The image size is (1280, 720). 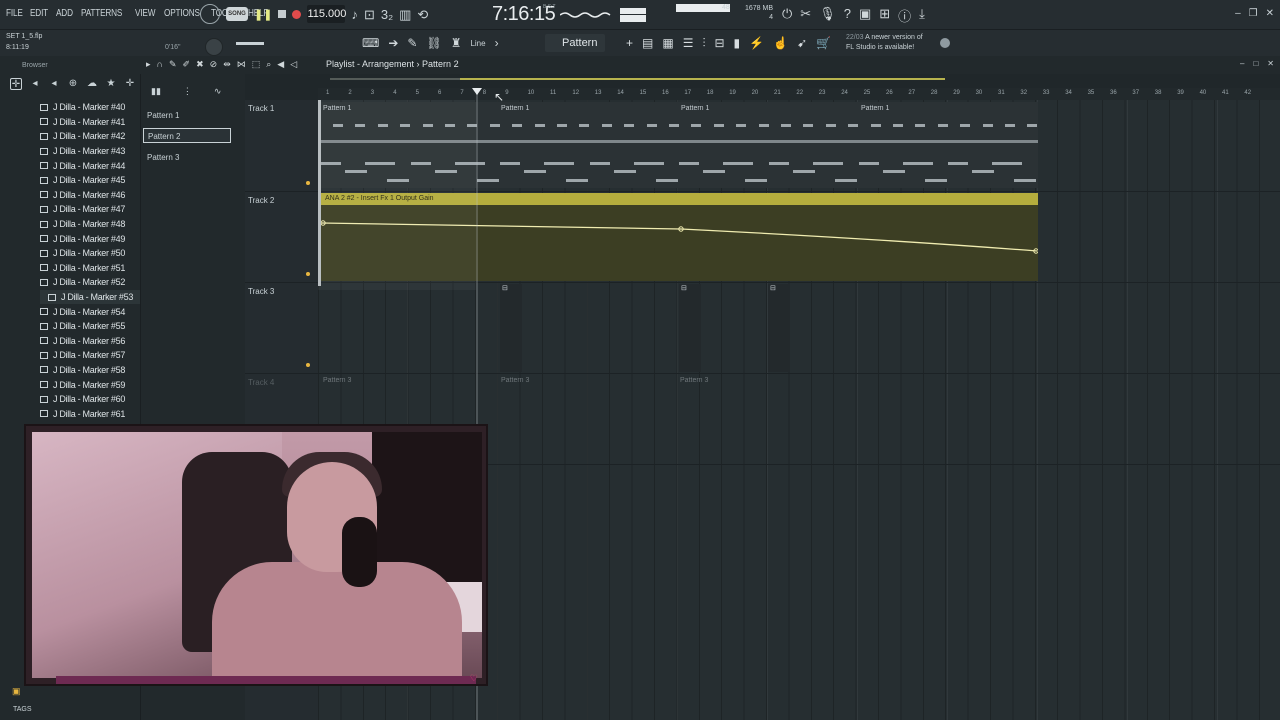 What do you see at coordinates (90, 253) in the screenshot?
I see `browser-marker-item: J Dilla - Marker #50` at bounding box center [90, 253].